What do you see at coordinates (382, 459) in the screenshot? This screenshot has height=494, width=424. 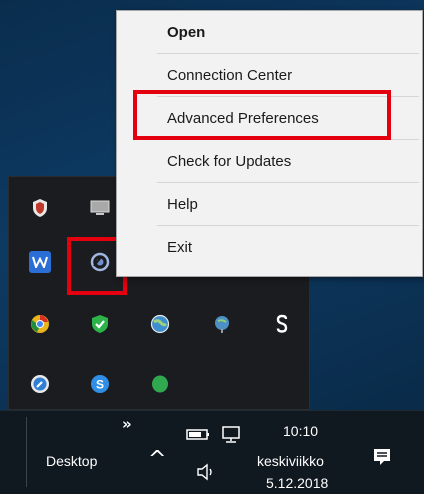 I see `action-center-notification-icon` at bounding box center [382, 459].